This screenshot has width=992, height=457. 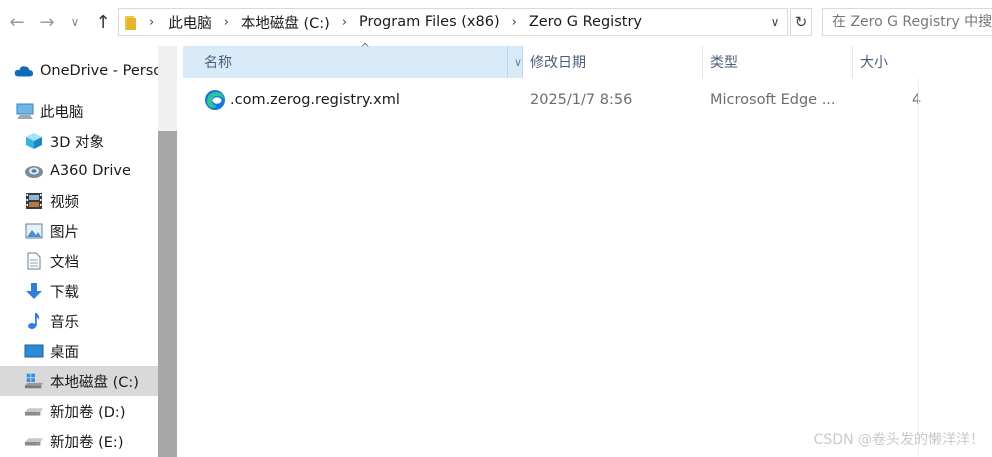 I want to click on document-icon, so click(x=34, y=261).